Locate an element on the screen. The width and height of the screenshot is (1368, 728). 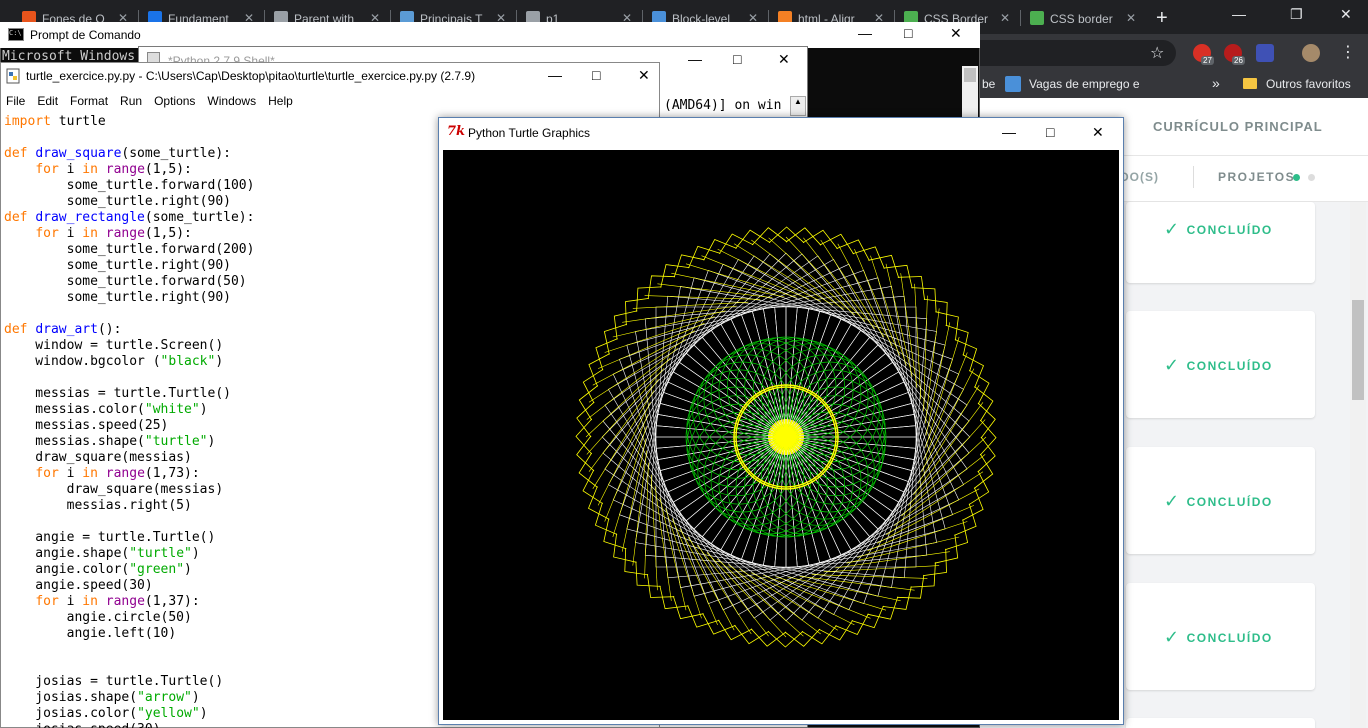
cmd-title-bar is located at coordinates (490, 35).